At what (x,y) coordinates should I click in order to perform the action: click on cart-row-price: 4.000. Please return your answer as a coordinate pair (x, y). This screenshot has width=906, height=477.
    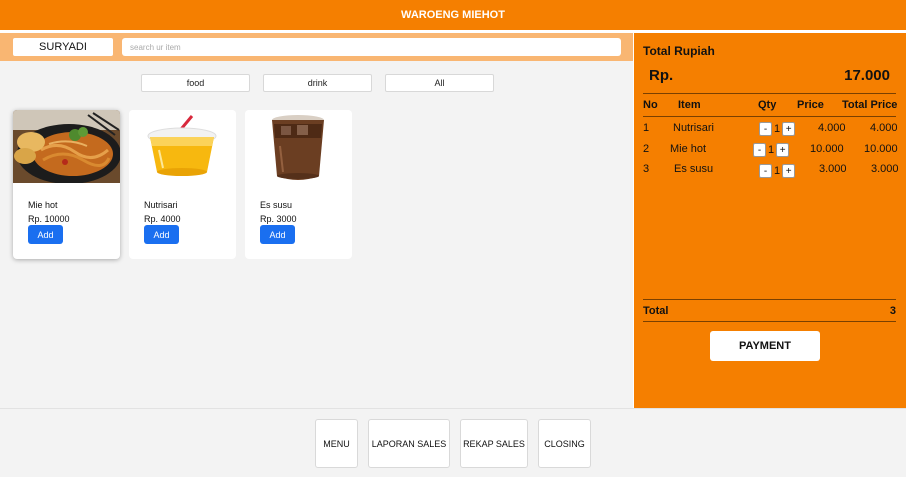
    Looking at the image, I should click on (832, 128).